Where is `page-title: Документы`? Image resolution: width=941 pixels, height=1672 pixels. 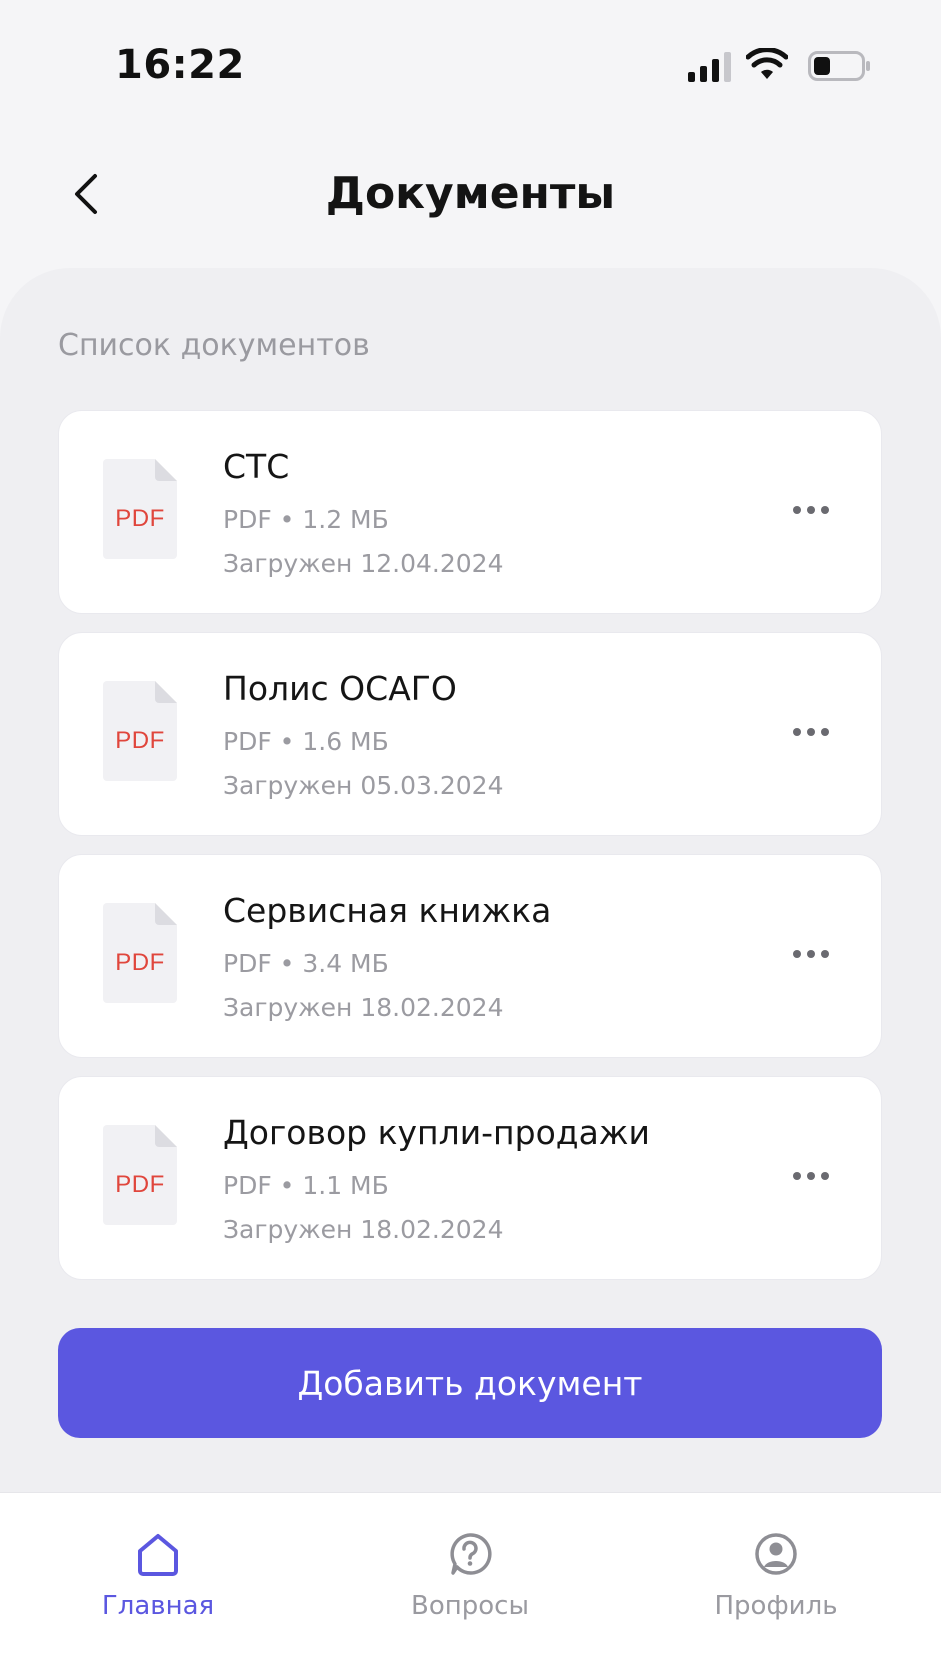
page-title: Документы is located at coordinates (470, 193).